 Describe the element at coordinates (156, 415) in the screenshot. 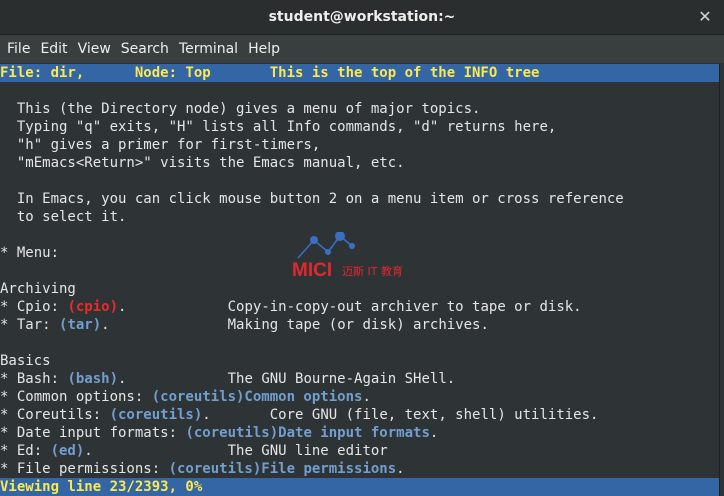

I see `entry-ref-link: (coreutils)` at that location.